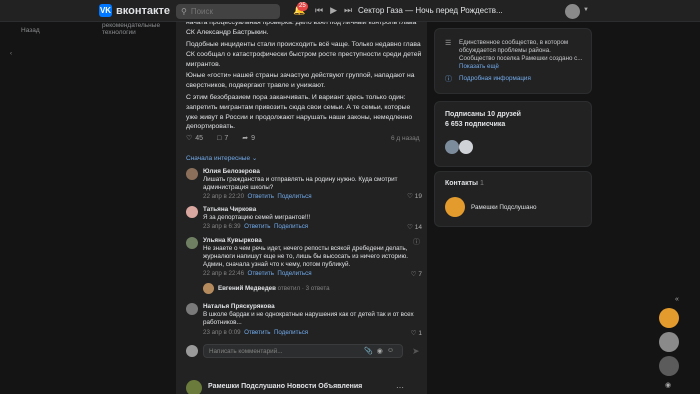 Image resolution: width=700 pixels, height=394 pixels. Describe the element at coordinates (232, 240) in the screenshot. I see `comment-author: Ульяна Кувыркова` at that location.